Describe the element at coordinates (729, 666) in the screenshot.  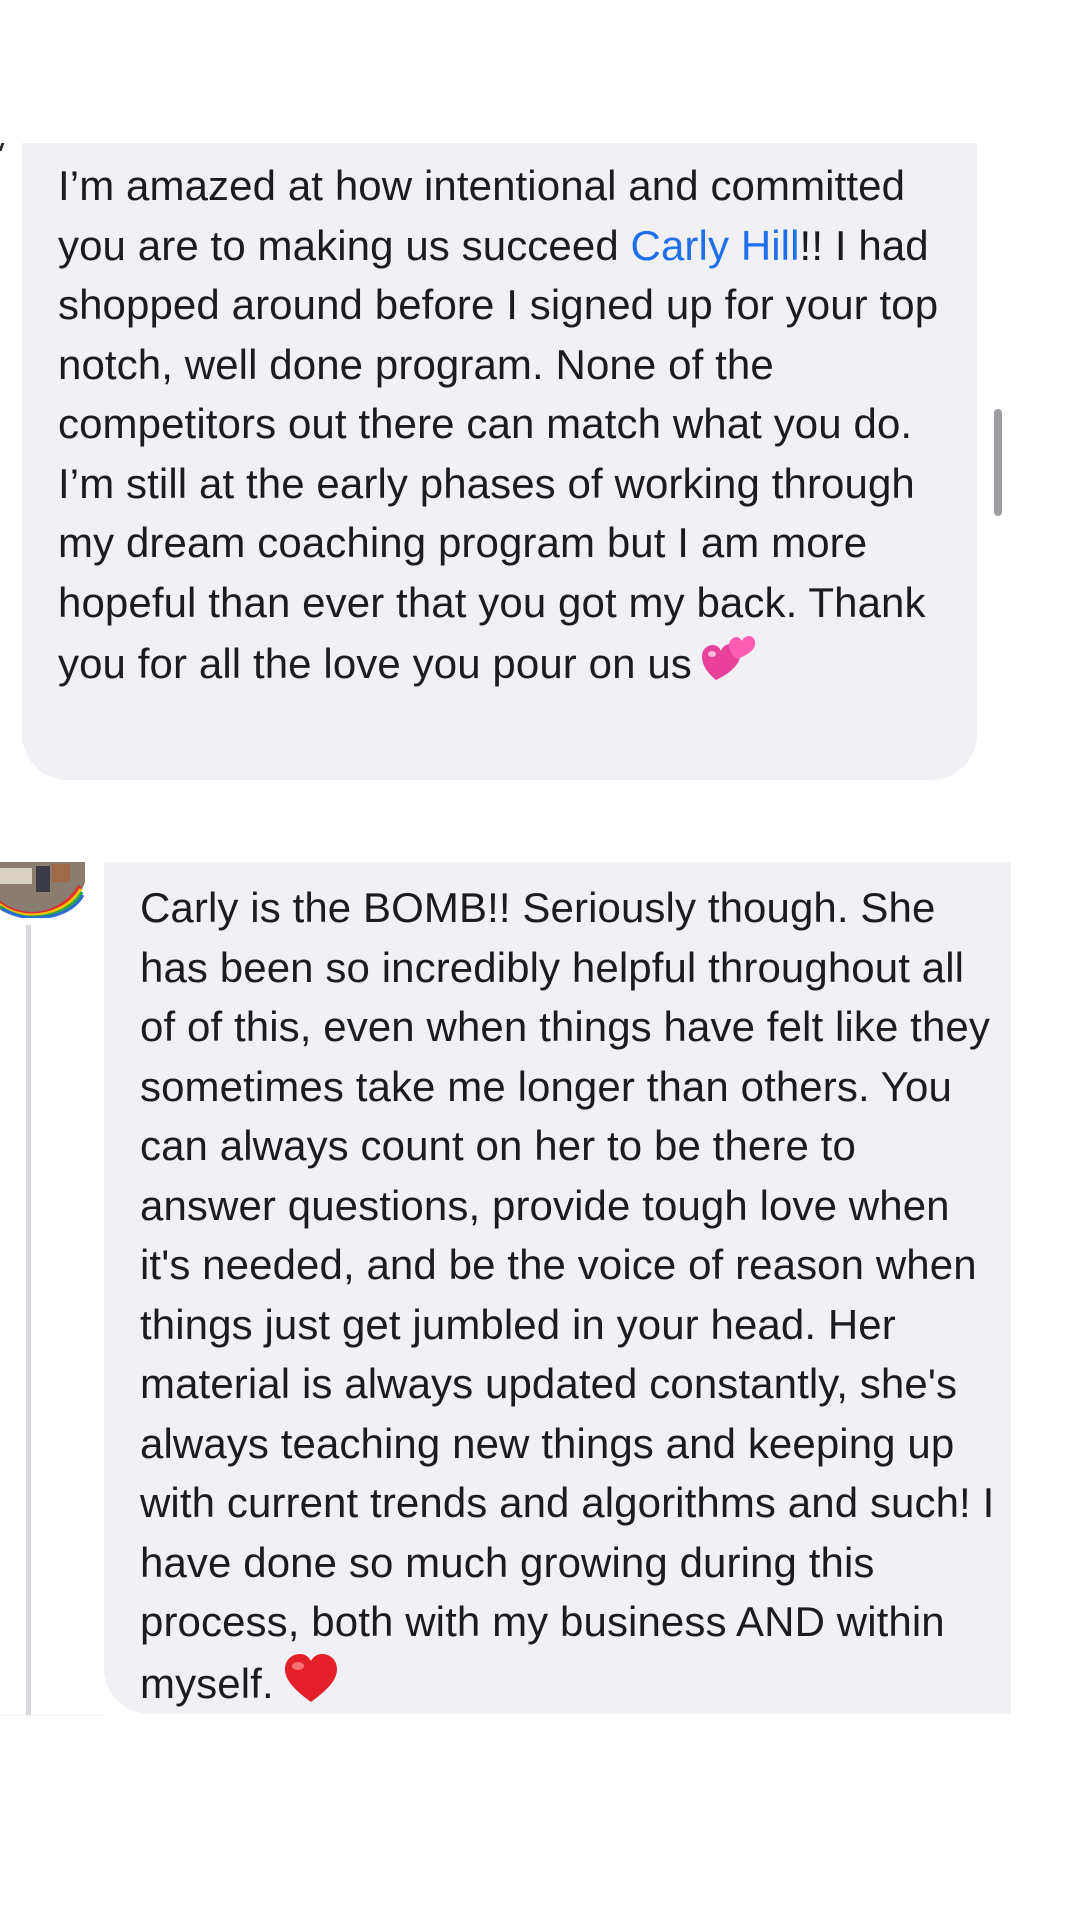
I see `two-hearts-icon` at that location.